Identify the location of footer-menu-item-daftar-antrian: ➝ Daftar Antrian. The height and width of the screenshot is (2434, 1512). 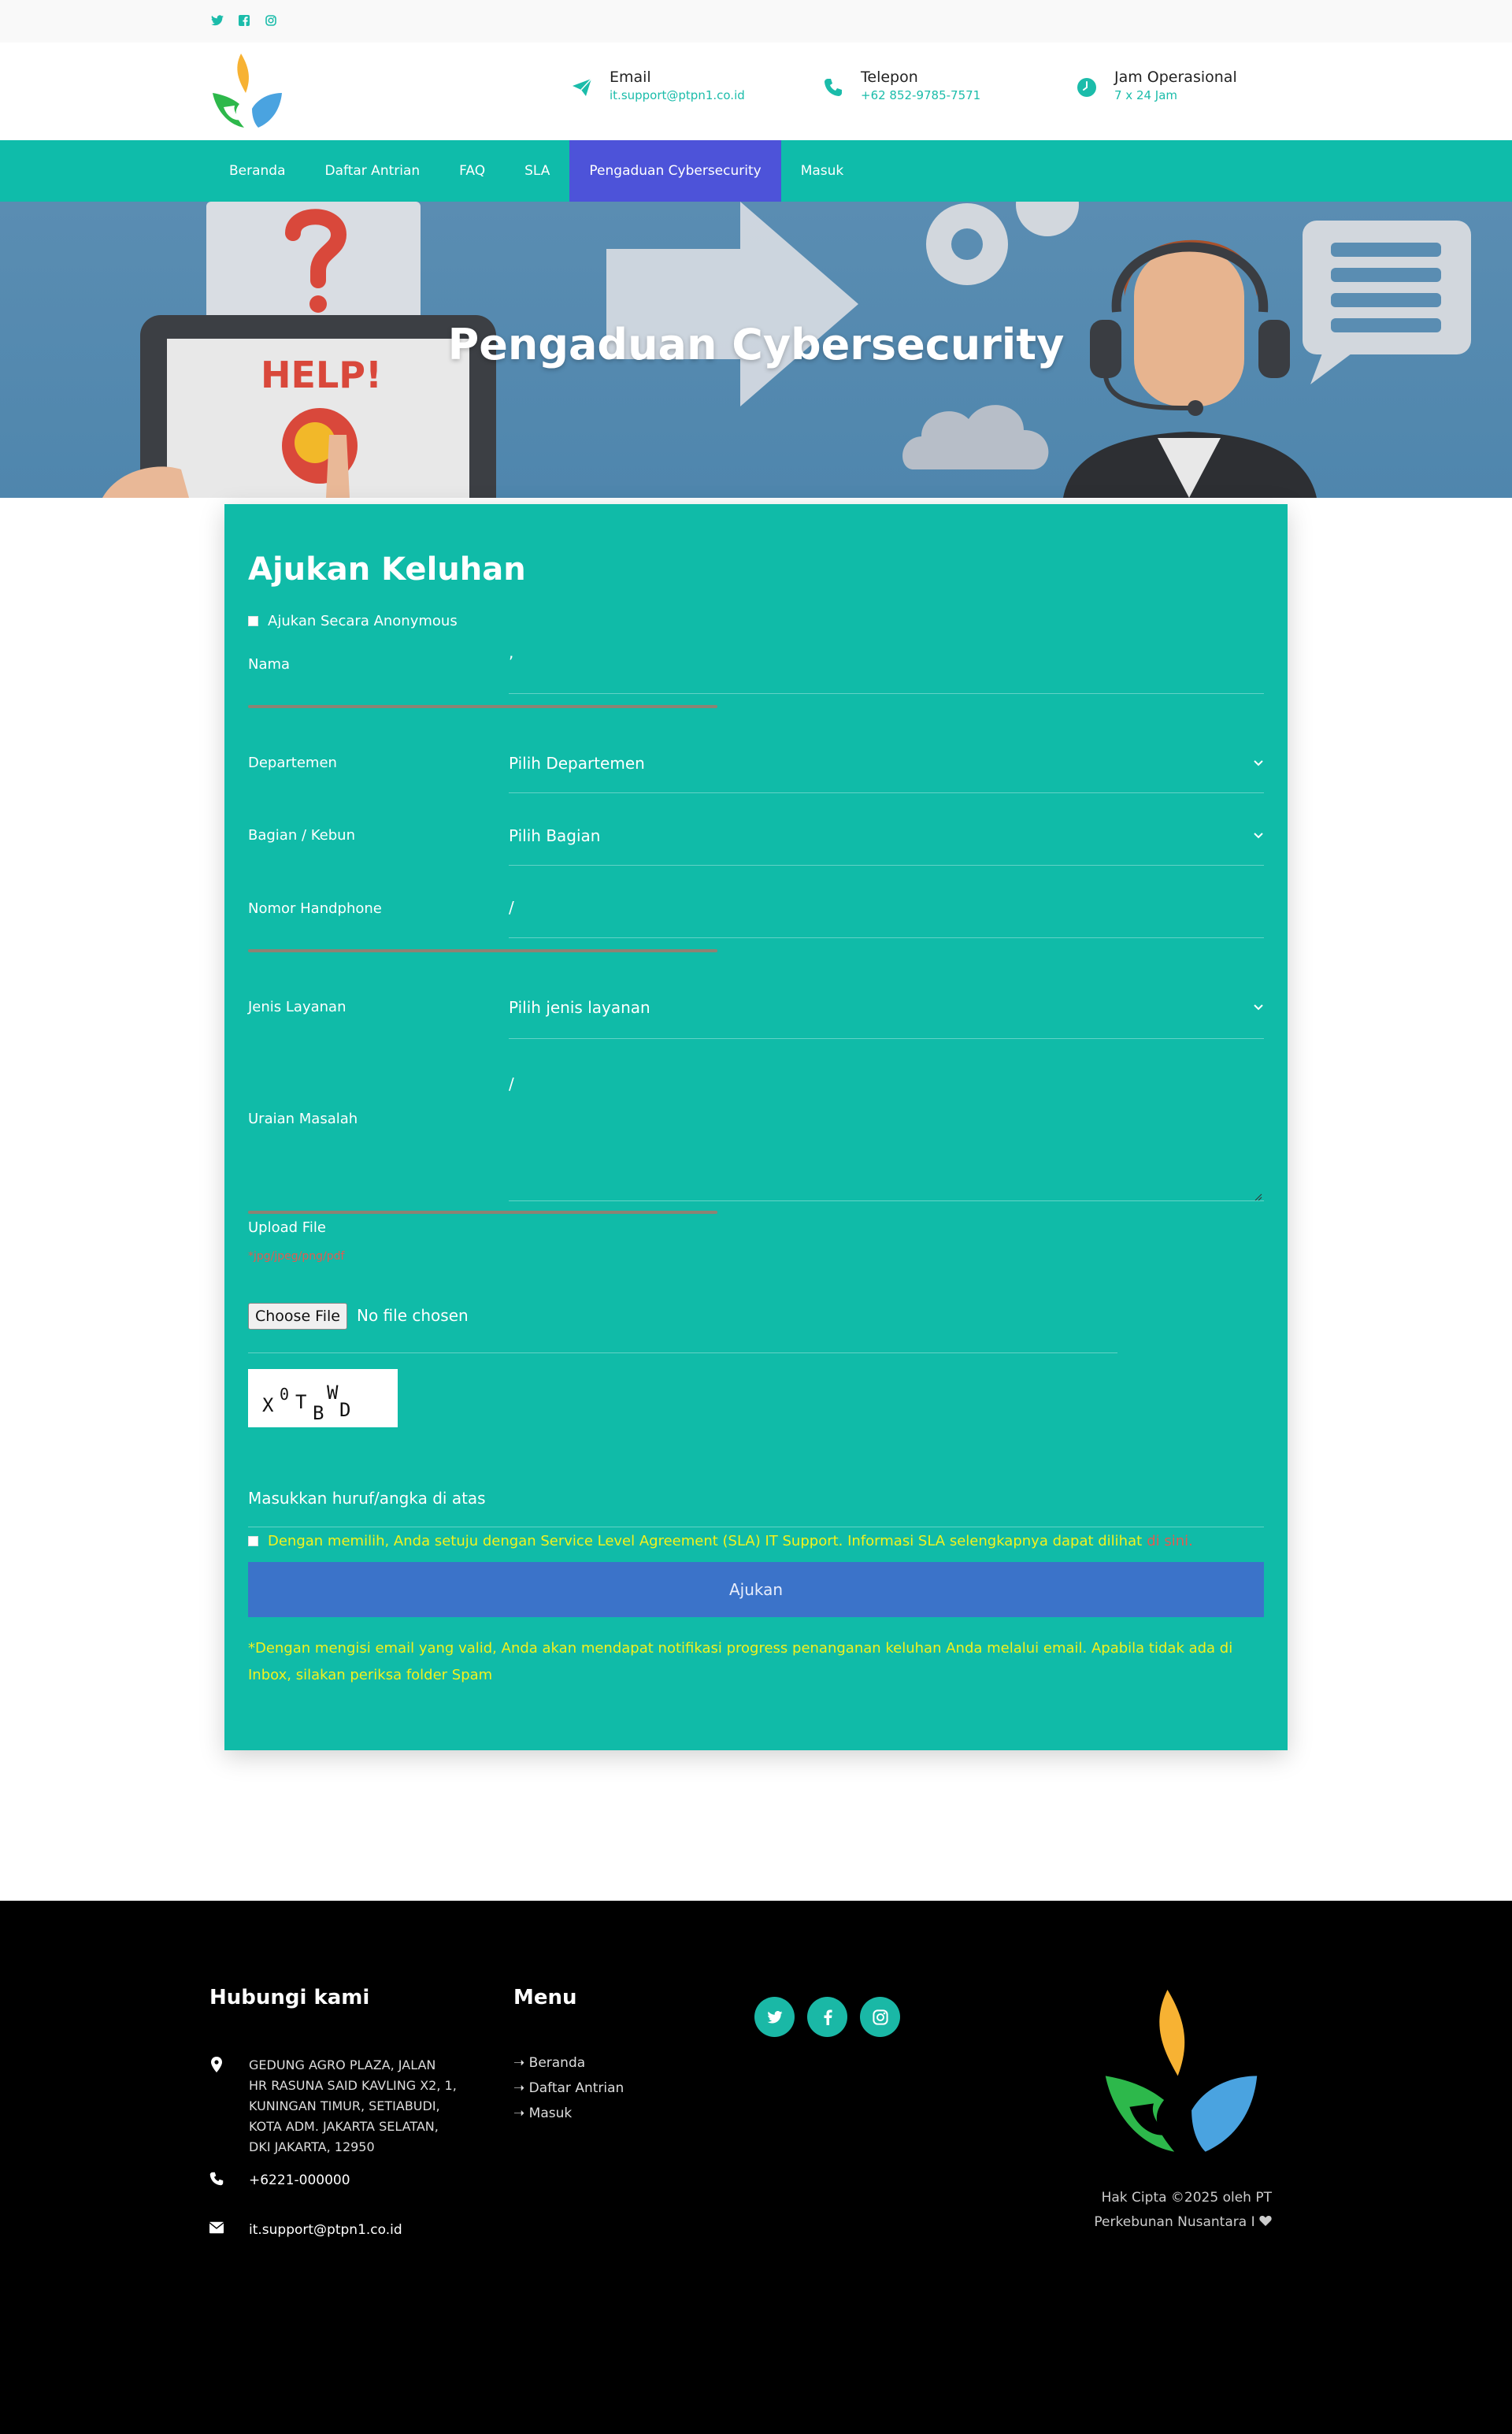
(568, 2088).